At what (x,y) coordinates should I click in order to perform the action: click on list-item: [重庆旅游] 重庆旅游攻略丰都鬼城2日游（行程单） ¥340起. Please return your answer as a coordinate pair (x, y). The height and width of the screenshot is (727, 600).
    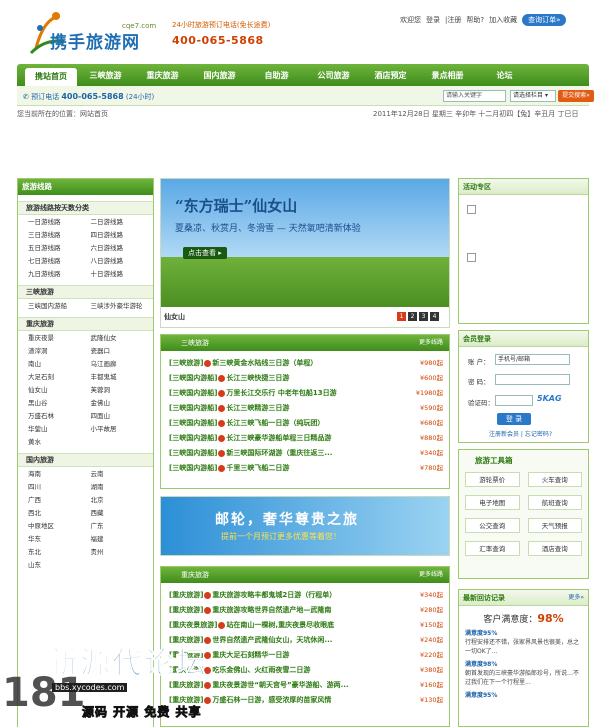
    Looking at the image, I should click on (305, 595).